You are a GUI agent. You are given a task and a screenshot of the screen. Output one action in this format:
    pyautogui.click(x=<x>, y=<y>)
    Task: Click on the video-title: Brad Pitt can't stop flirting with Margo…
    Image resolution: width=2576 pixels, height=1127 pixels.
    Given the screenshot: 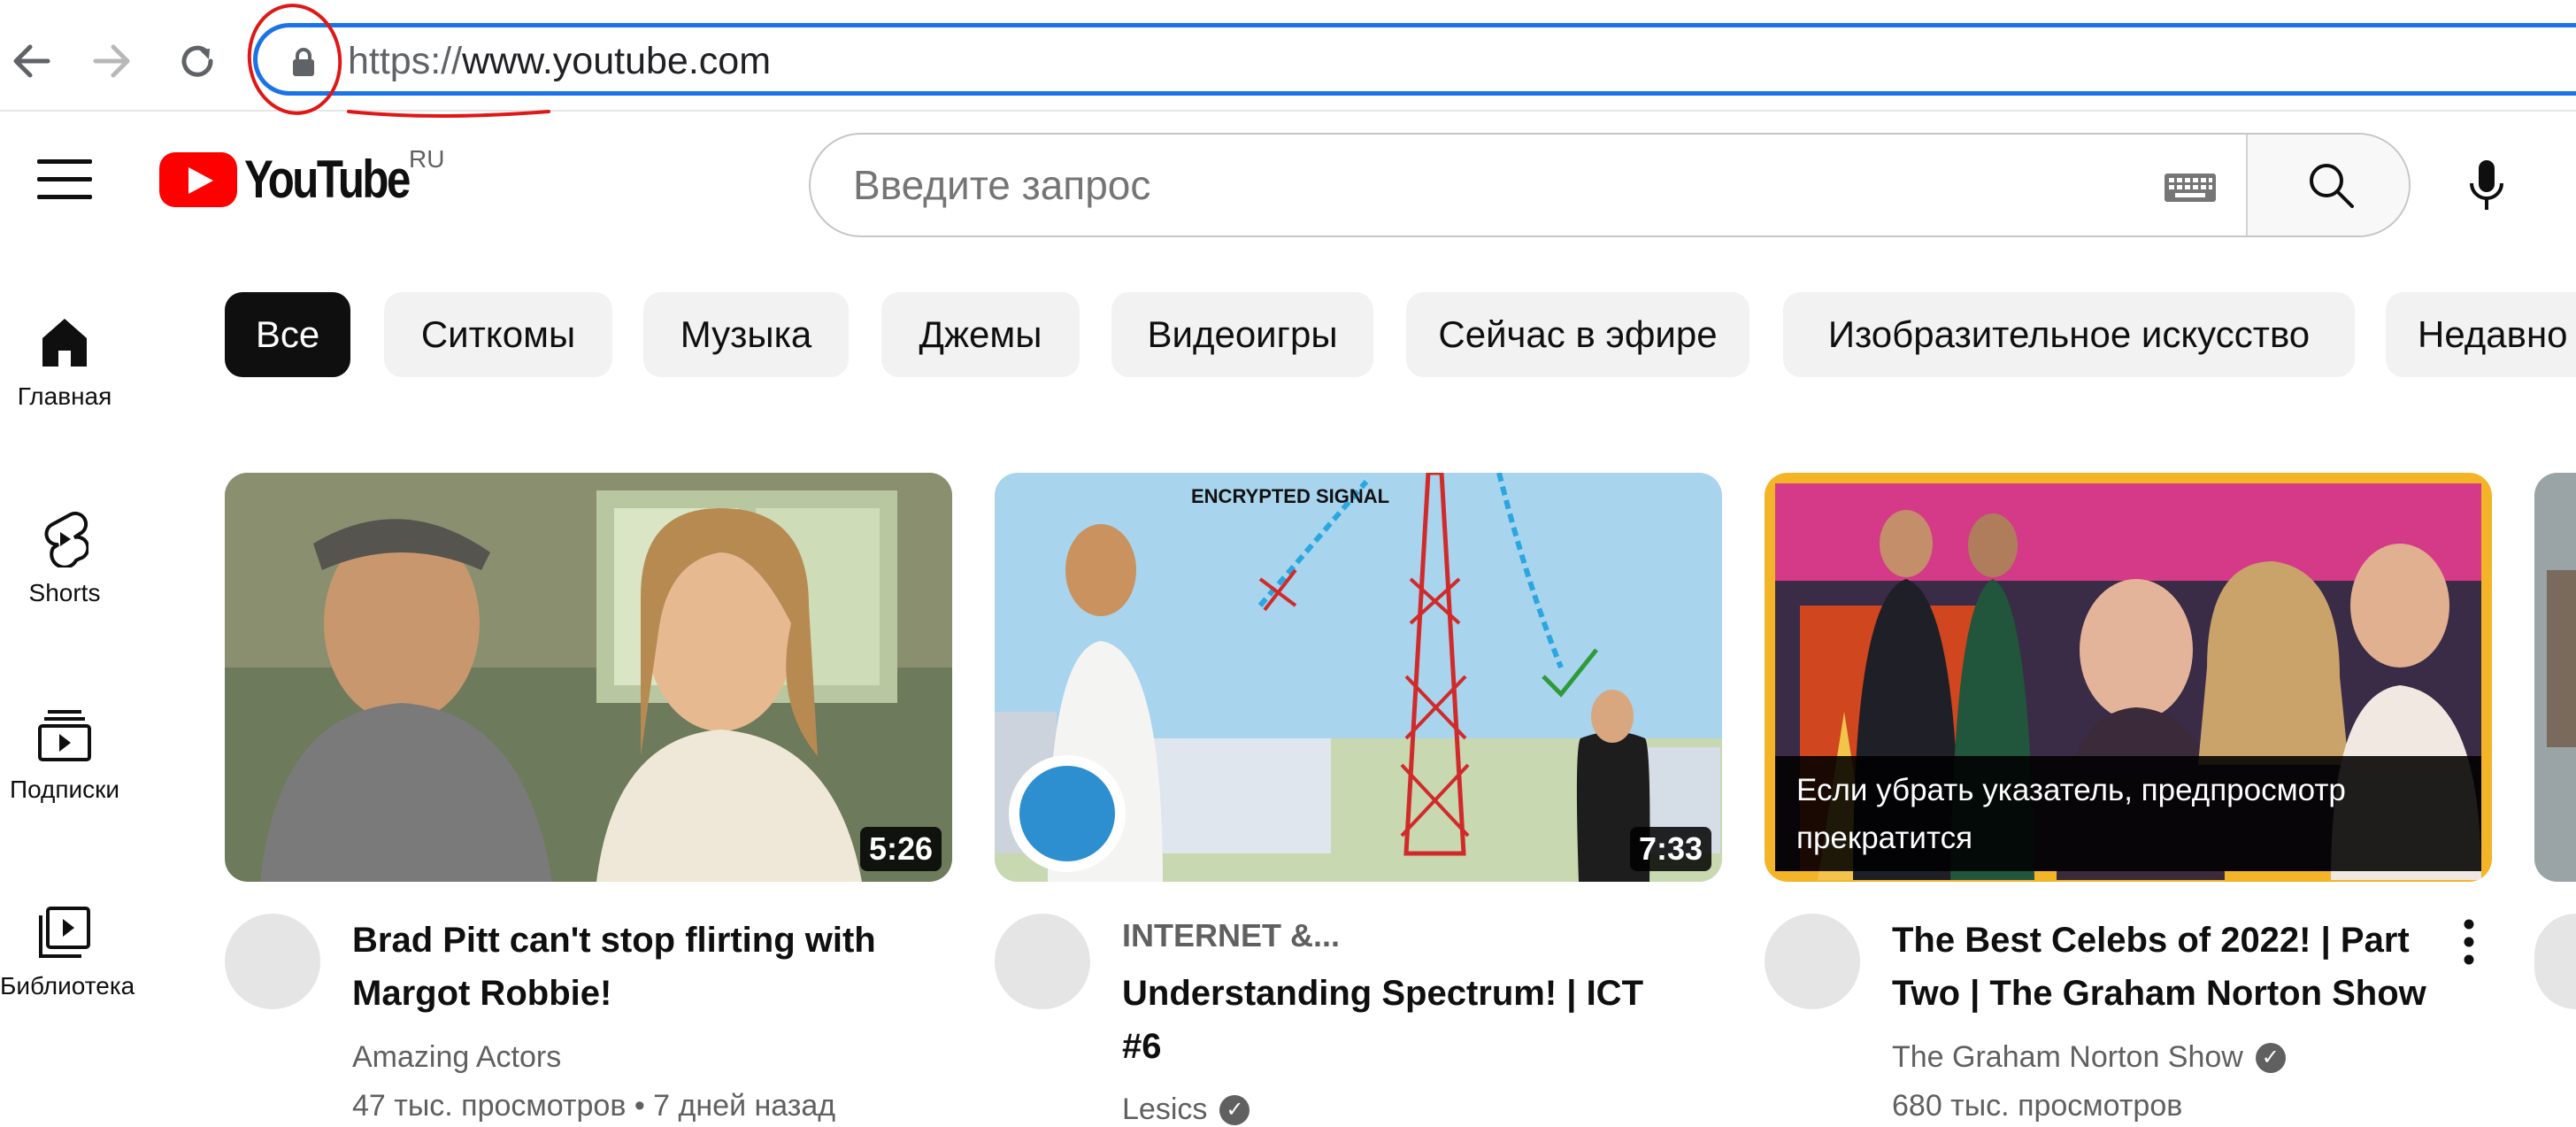 What is the action you would take?
    pyautogui.click(x=635, y=967)
    